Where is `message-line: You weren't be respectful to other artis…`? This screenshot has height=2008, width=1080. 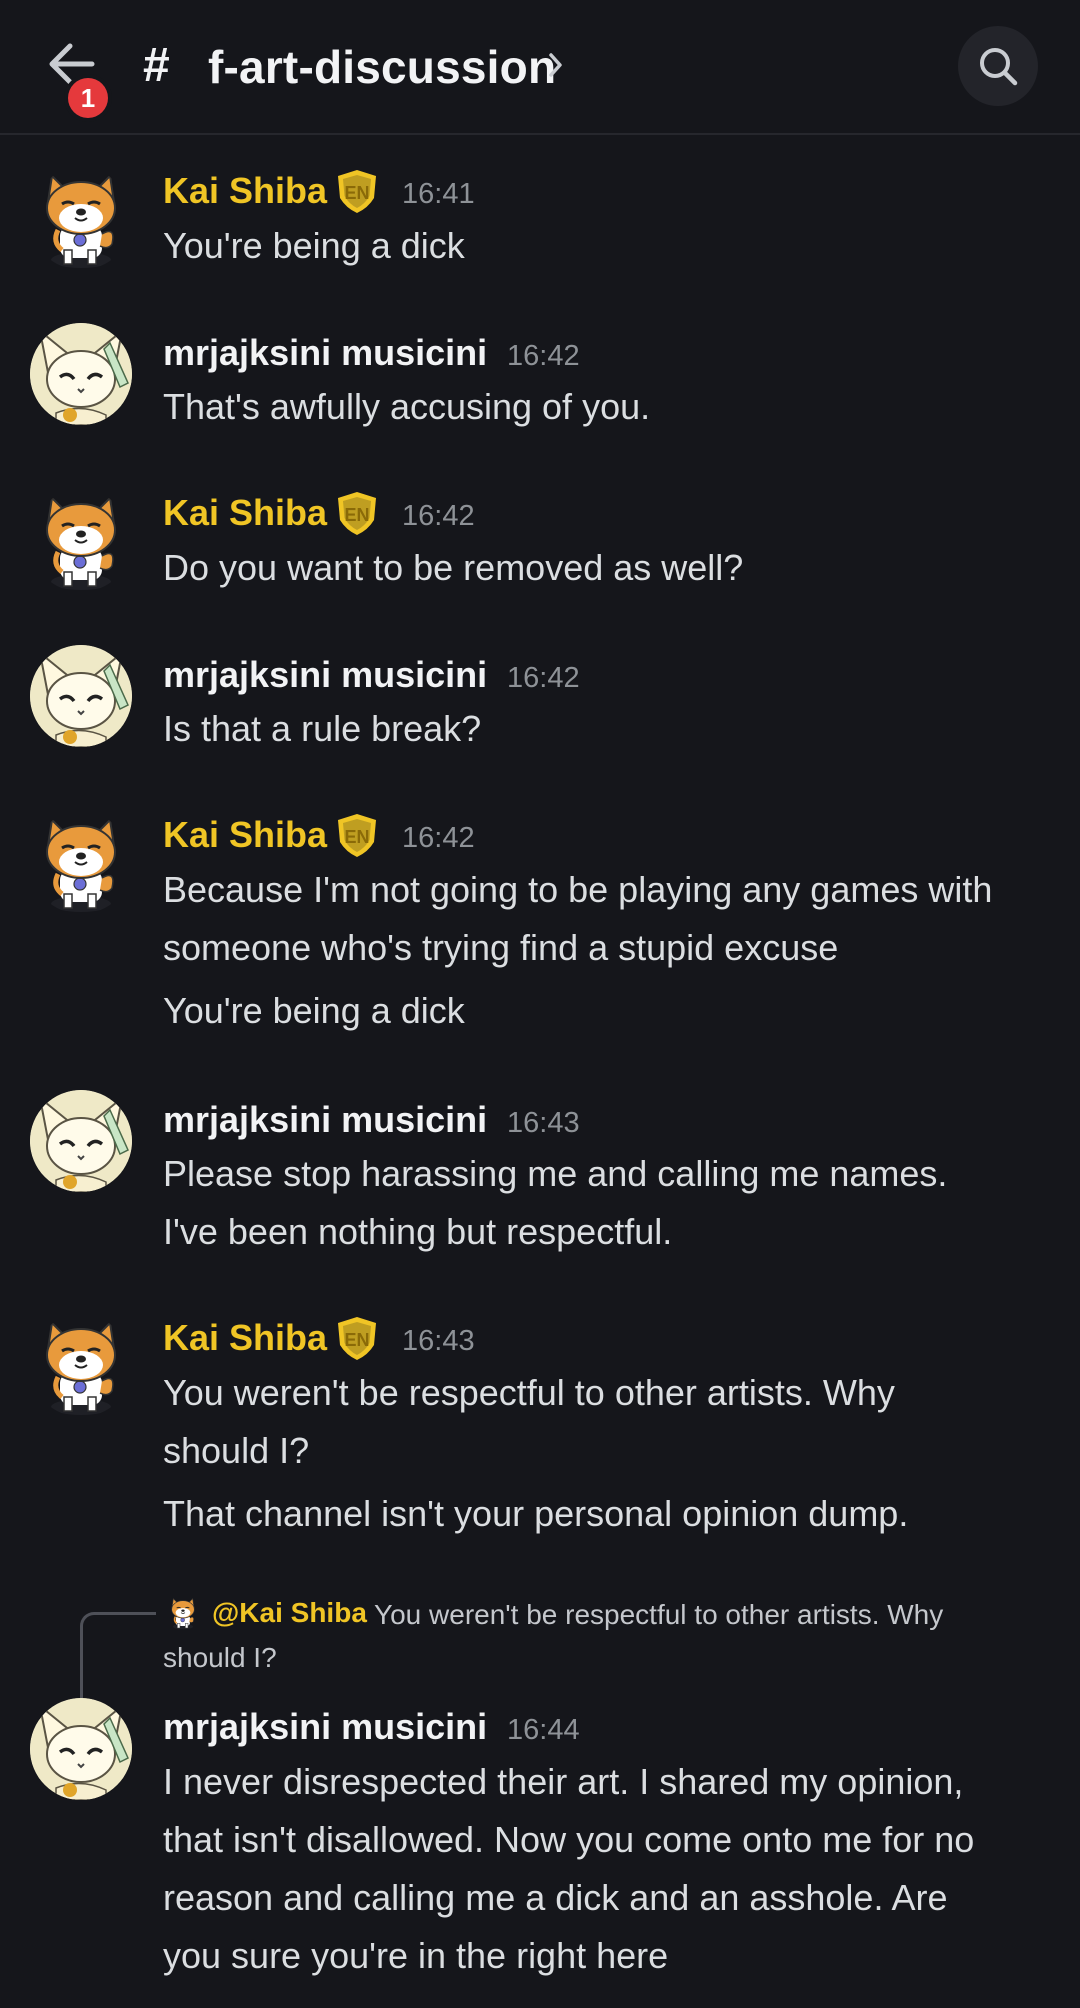
message-line: You weren't be respectful to other artis… is located at coordinates (529, 1392).